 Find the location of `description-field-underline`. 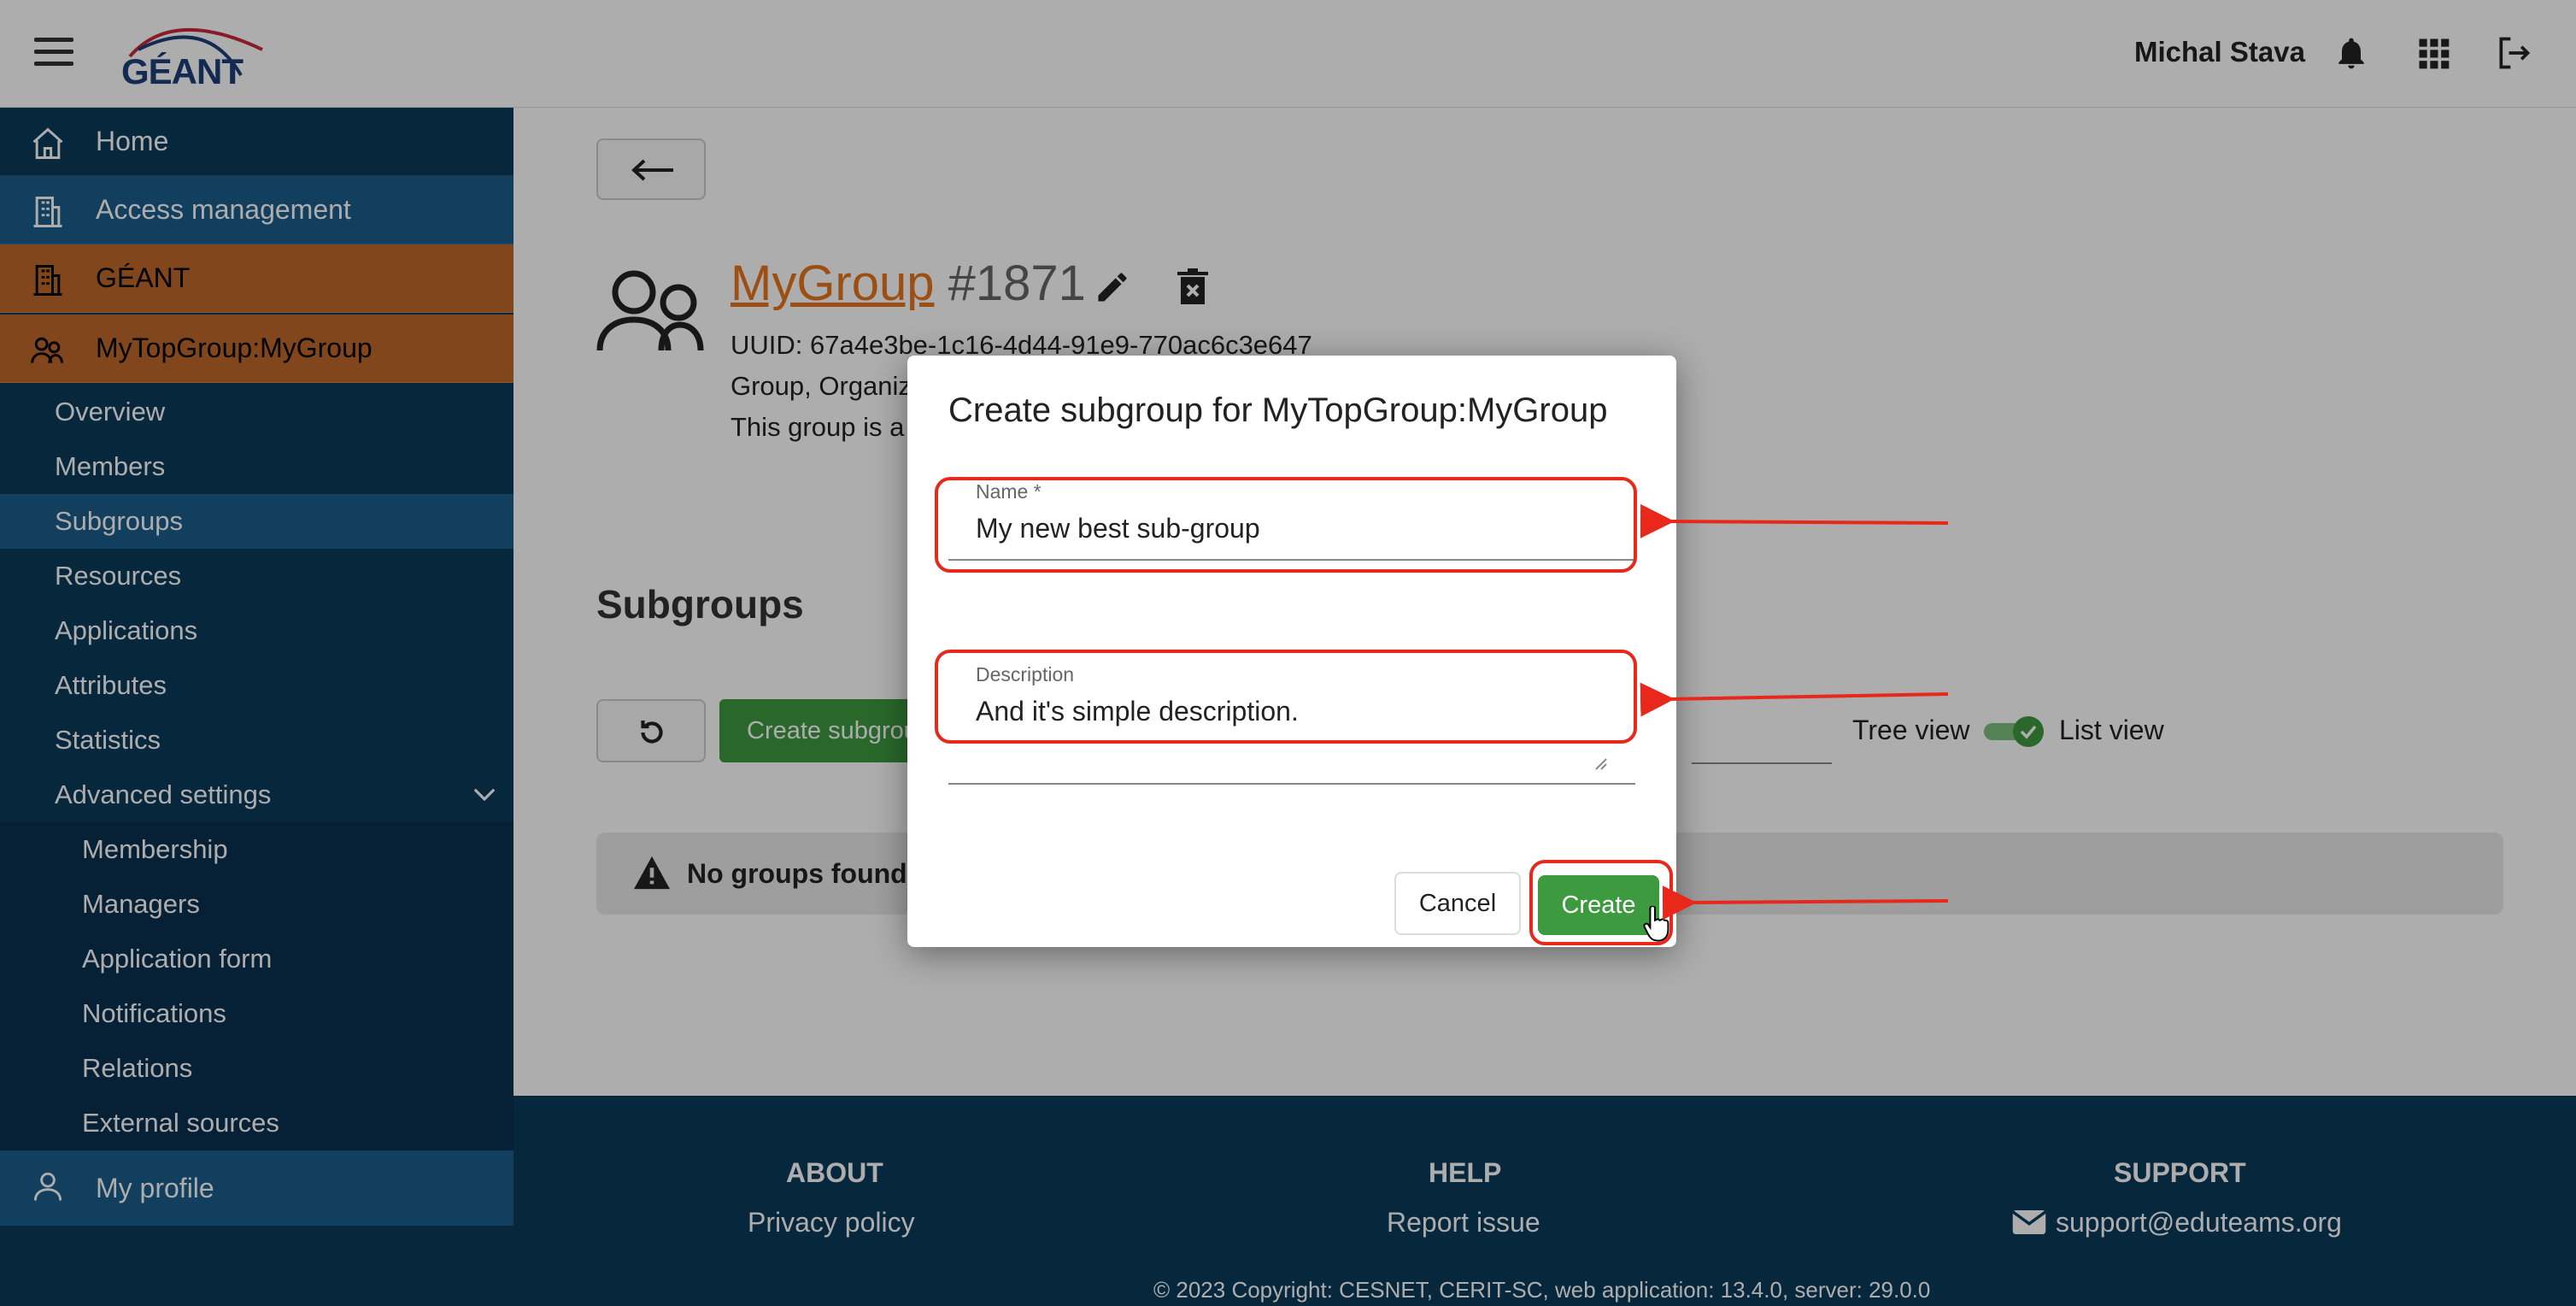

description-field-underline is located at coordinates (1291, 784).